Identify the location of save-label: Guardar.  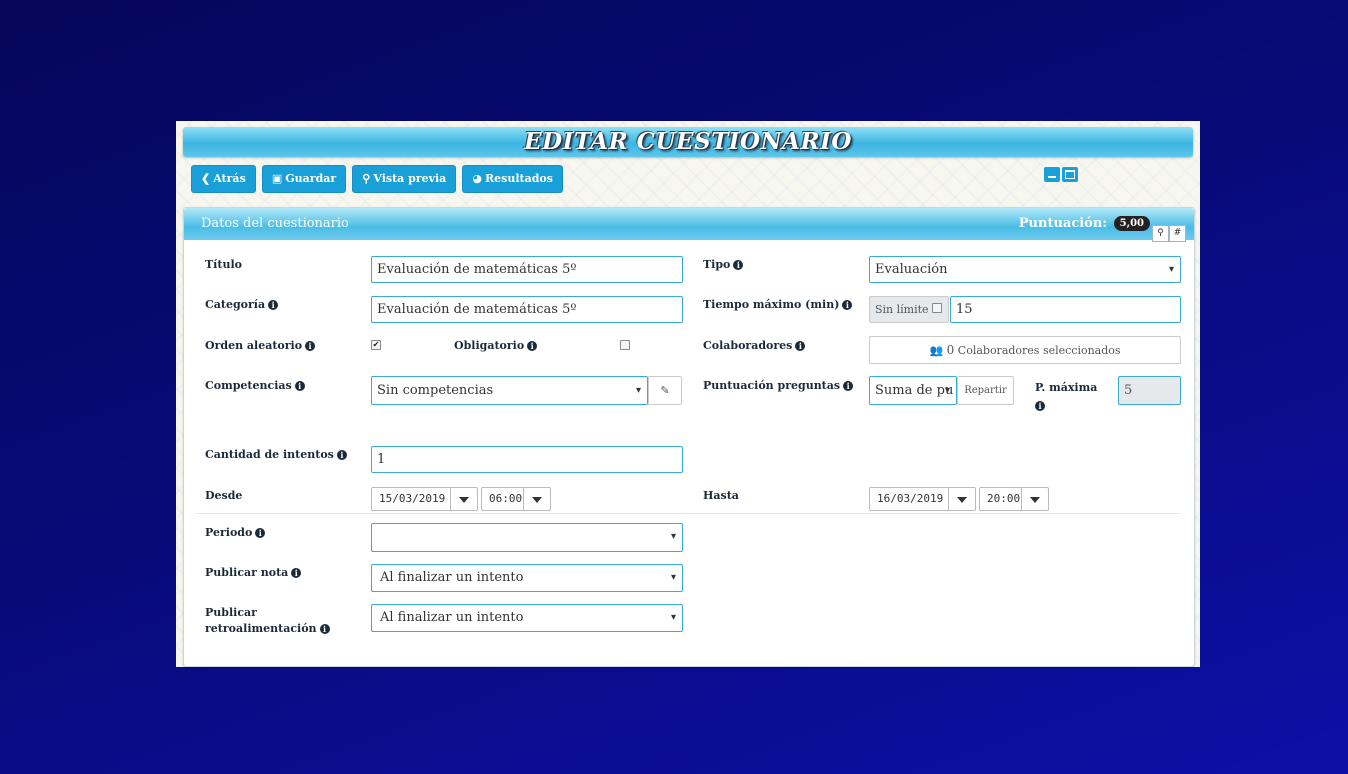
(311, 178).